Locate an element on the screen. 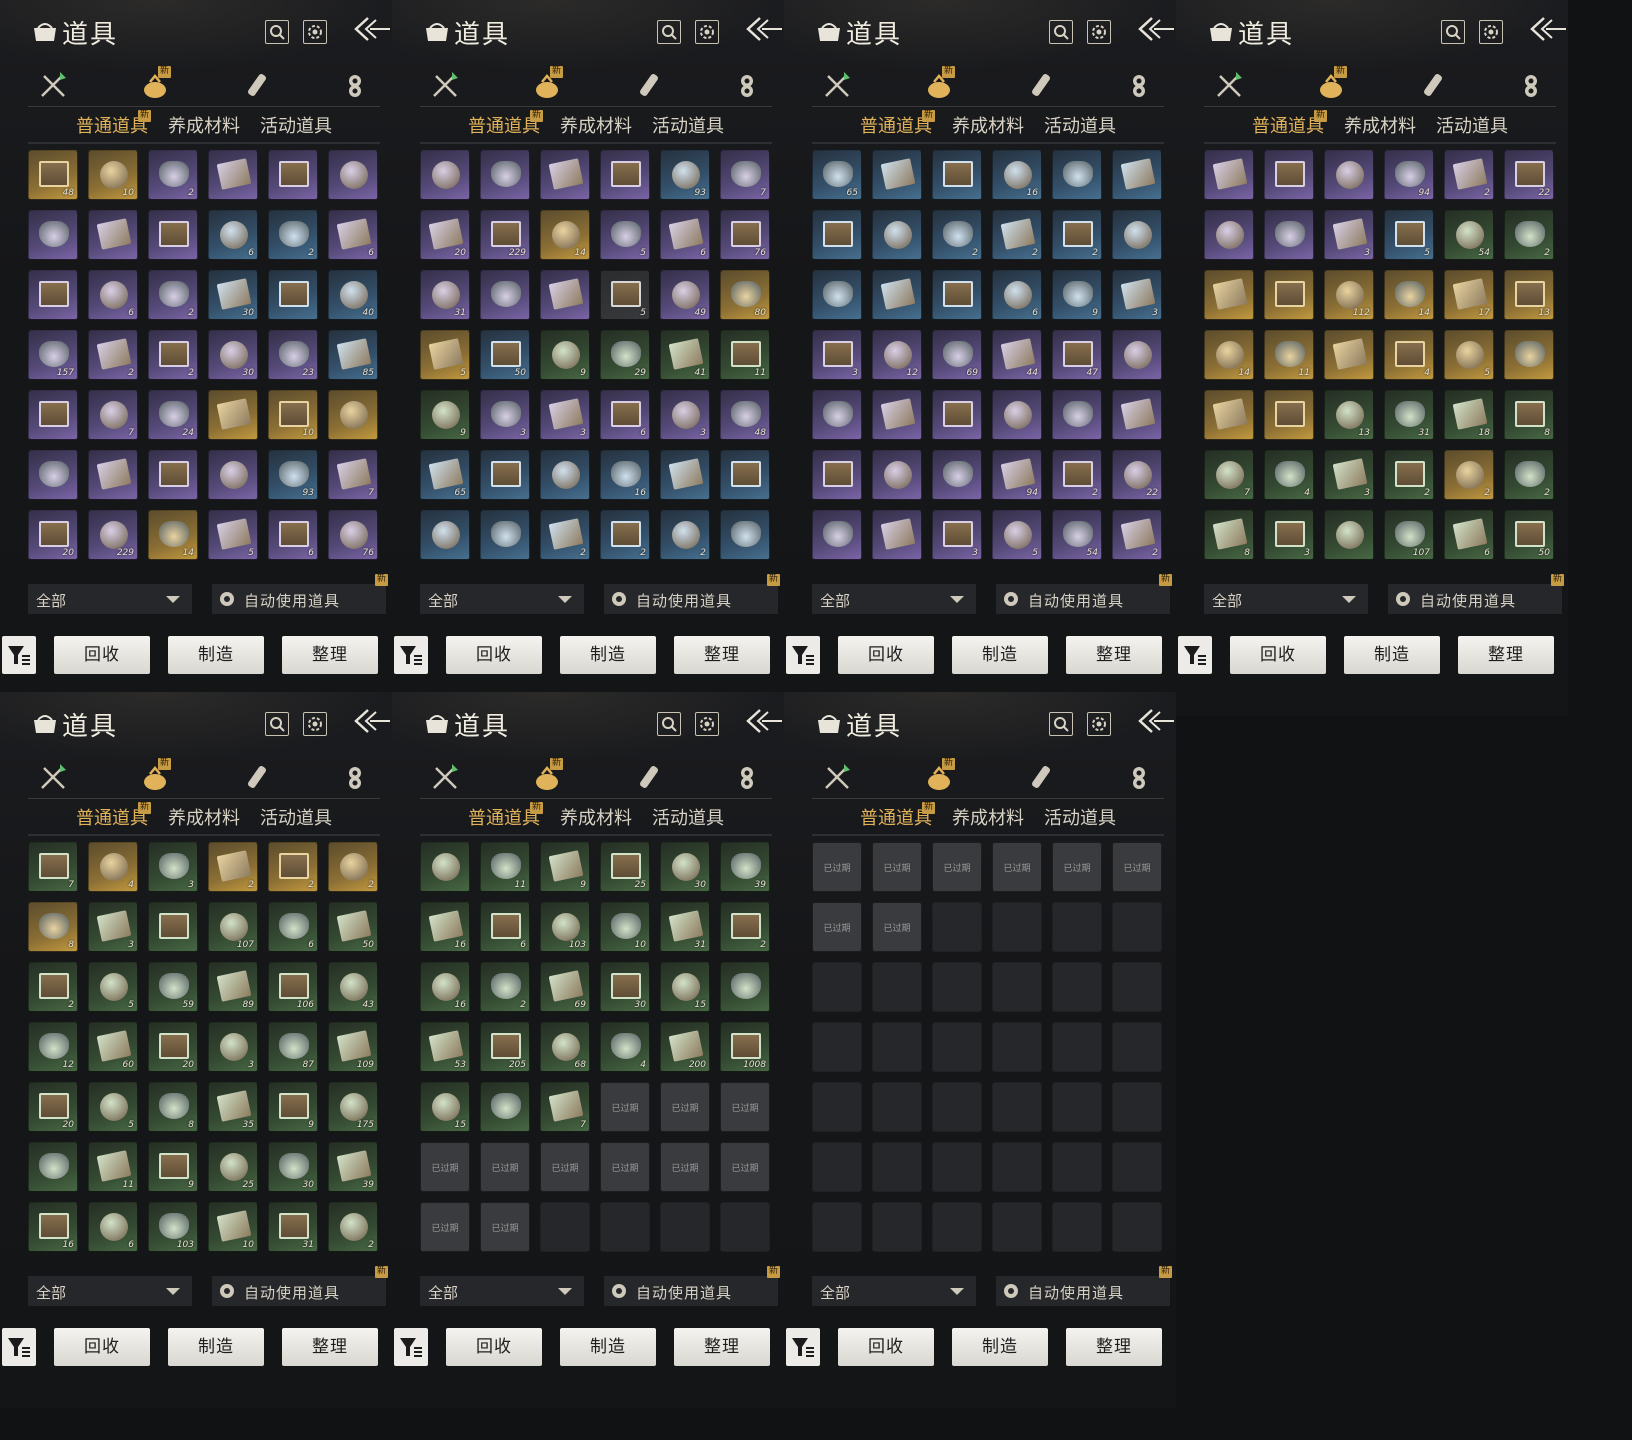  inventory-item-slot: 15 is located at coordinates (445, 1107).